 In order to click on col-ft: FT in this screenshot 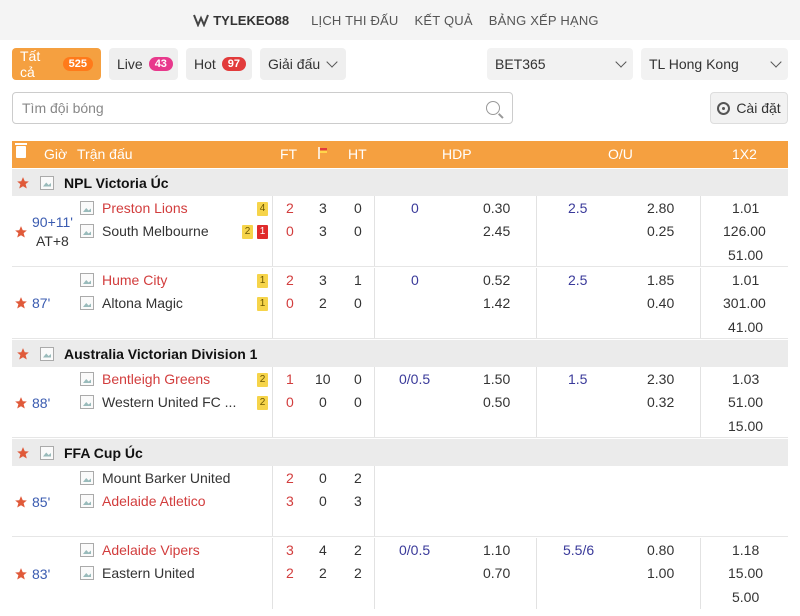, I will do `click(289, 154)`.